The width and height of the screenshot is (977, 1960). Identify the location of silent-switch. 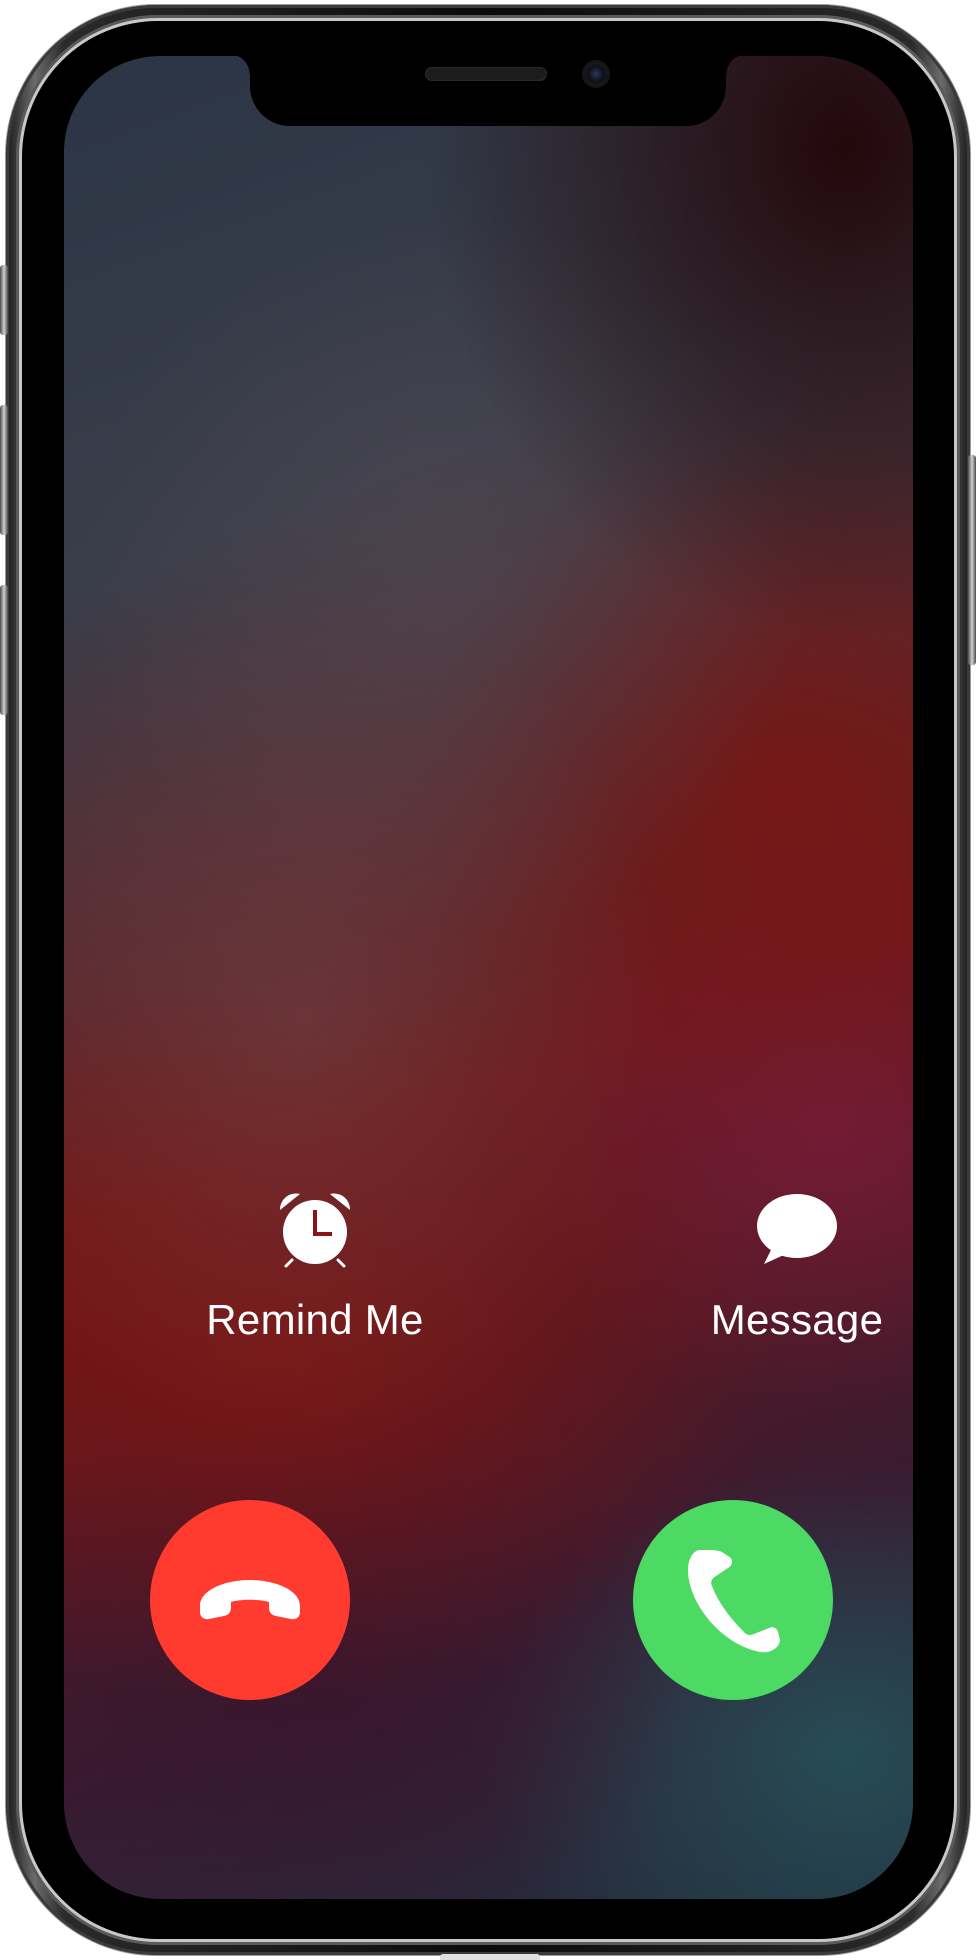
(4, 300).